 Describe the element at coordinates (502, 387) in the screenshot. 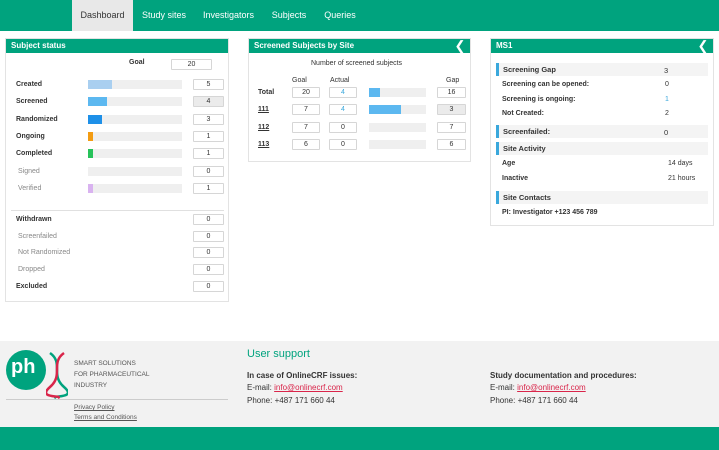

I see `email-label: E-mail:` at that location.